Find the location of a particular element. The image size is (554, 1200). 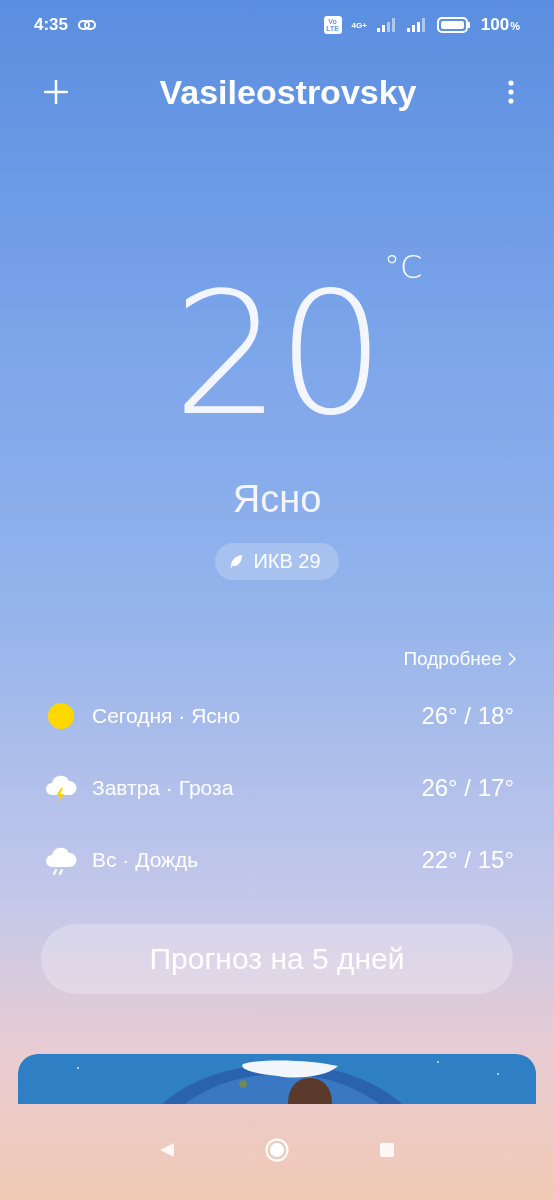

temperature-range: 26° / 18° is located at coordinates (467, 716).